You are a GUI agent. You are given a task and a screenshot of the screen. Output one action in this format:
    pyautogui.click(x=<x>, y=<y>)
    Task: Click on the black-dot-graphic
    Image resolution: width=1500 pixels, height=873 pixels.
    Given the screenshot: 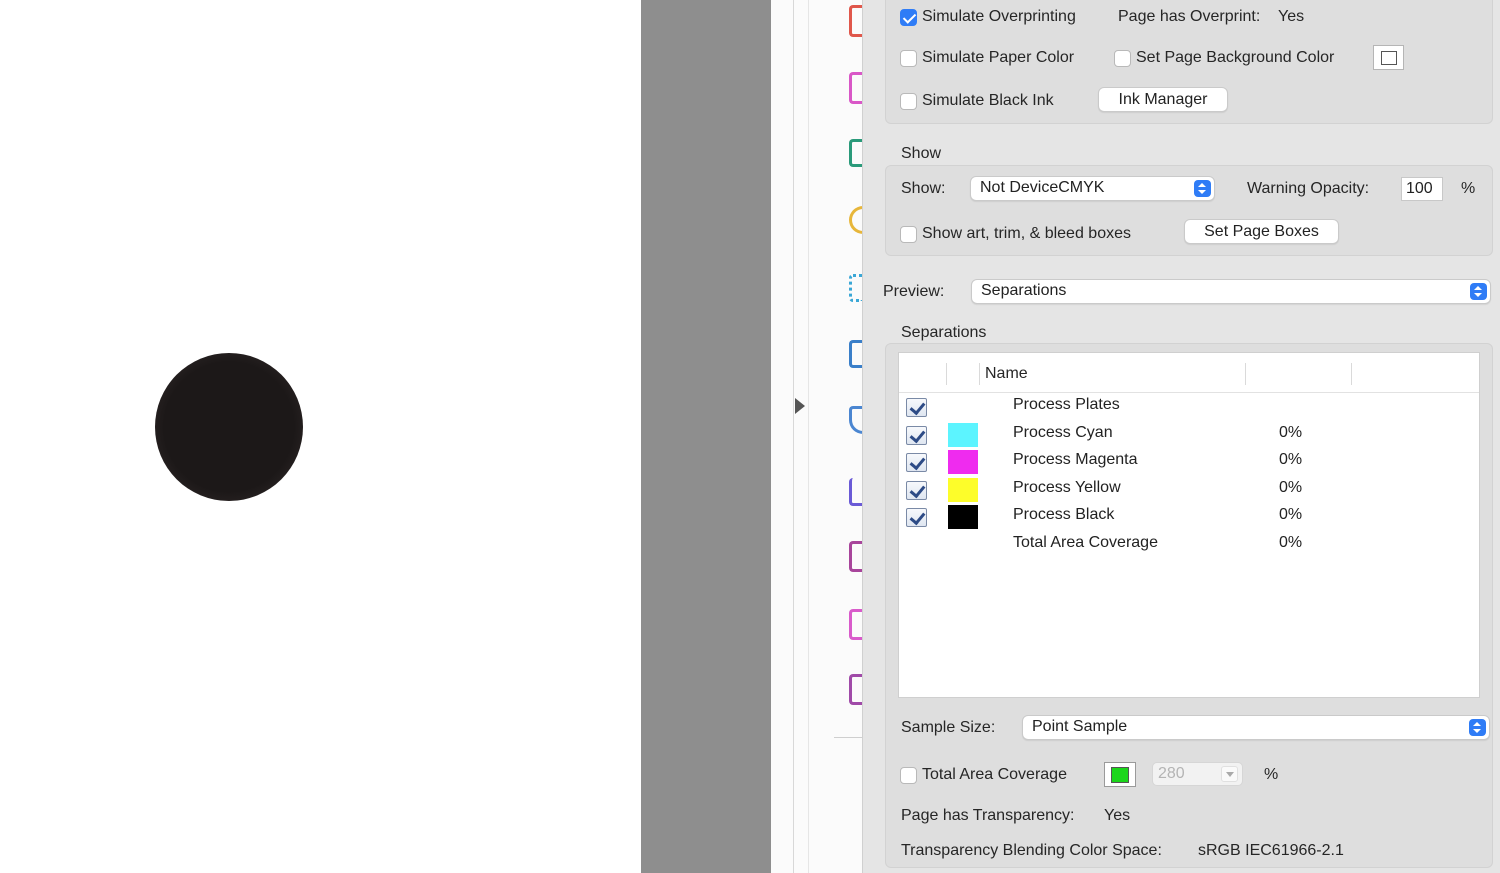 What is the action you would take?
    pyautogui.click(x=229, y=427)
    